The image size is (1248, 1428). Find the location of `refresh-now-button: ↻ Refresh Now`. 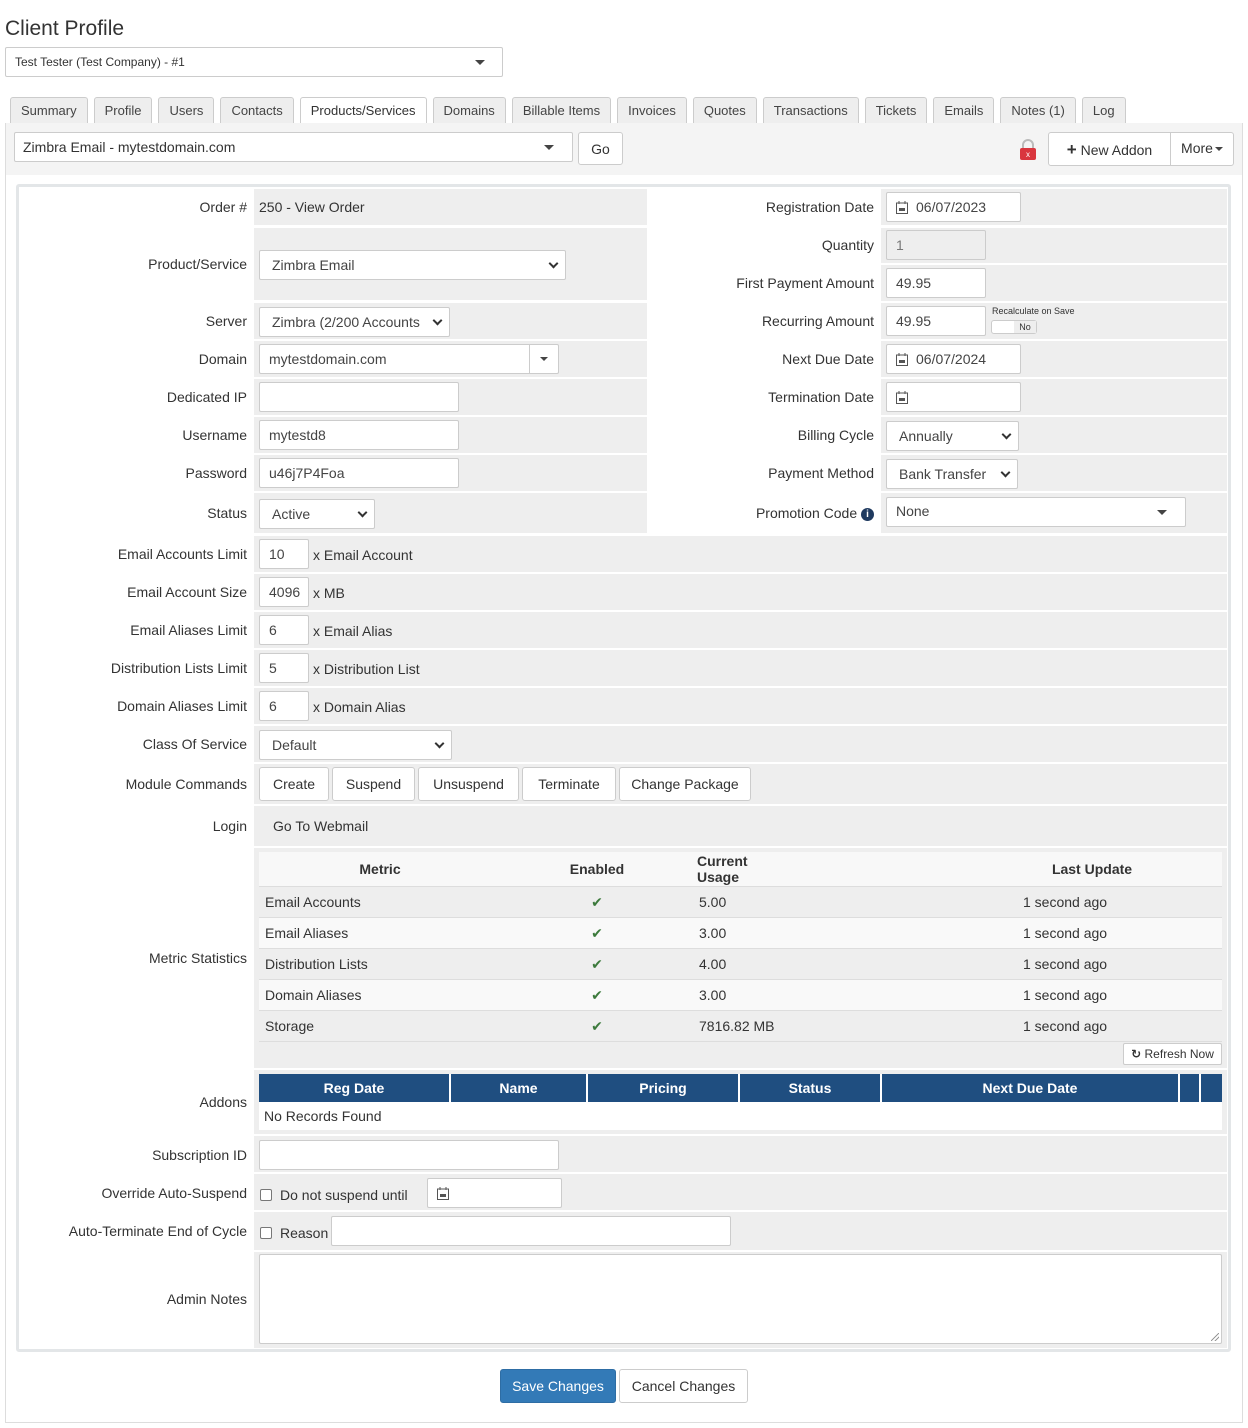

refresh-now-button: ↻ Refresh Now is located at coordinates (1172, 1054).